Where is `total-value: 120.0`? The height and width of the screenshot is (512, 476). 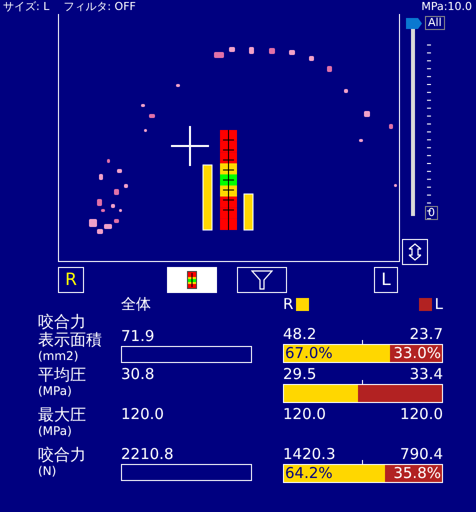 total-value: 120.0 is located at coordinates (143, 414).